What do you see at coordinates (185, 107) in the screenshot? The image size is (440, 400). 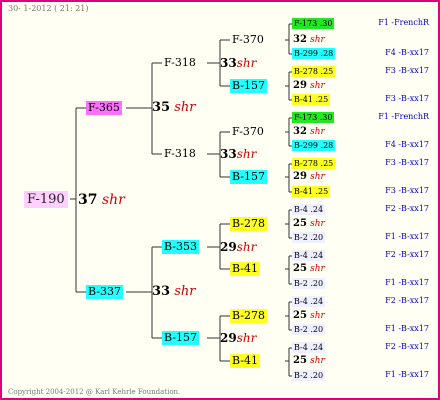 I see `sire-coefficient-unit: shr` at bounding box center [185, 107].